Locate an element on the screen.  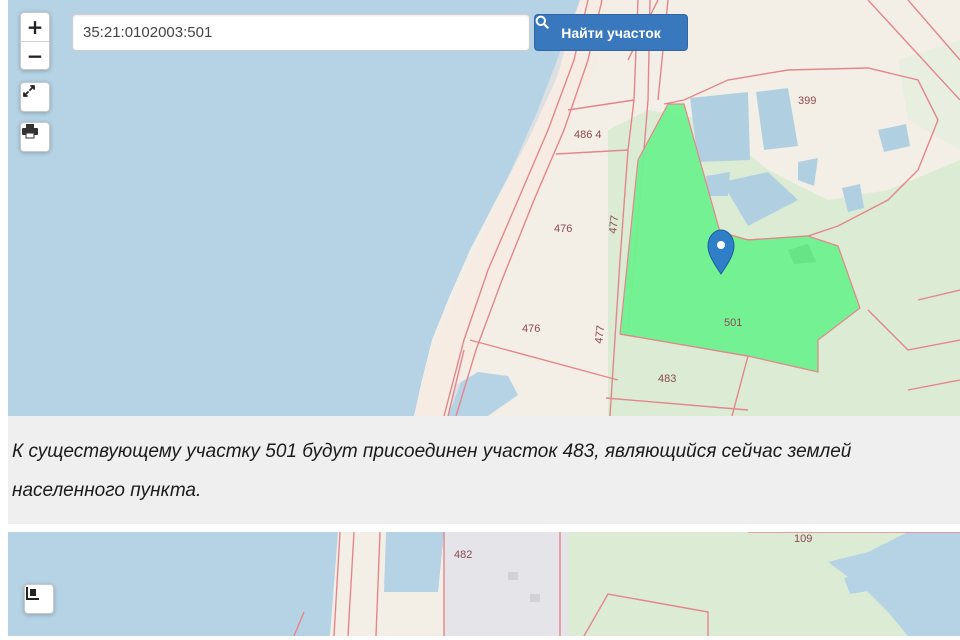
parcel-label-483: 483 is located at coordinates (667, 379).